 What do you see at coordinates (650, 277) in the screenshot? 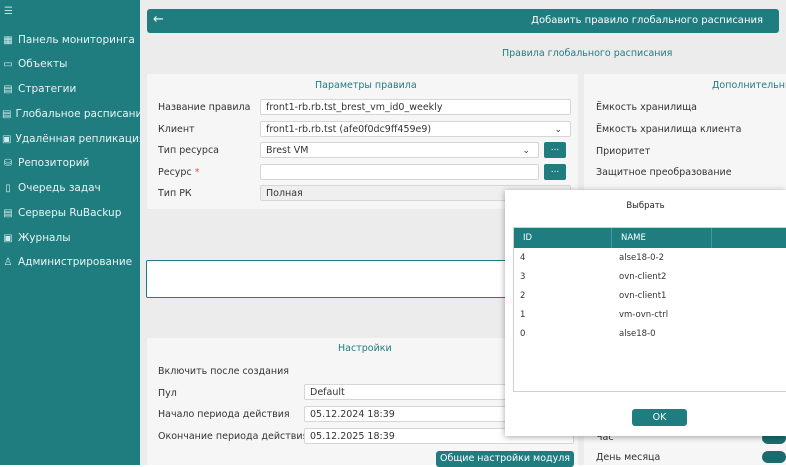
I see `table-row: 3 ovn-client2` at bounding box center [650, 277].